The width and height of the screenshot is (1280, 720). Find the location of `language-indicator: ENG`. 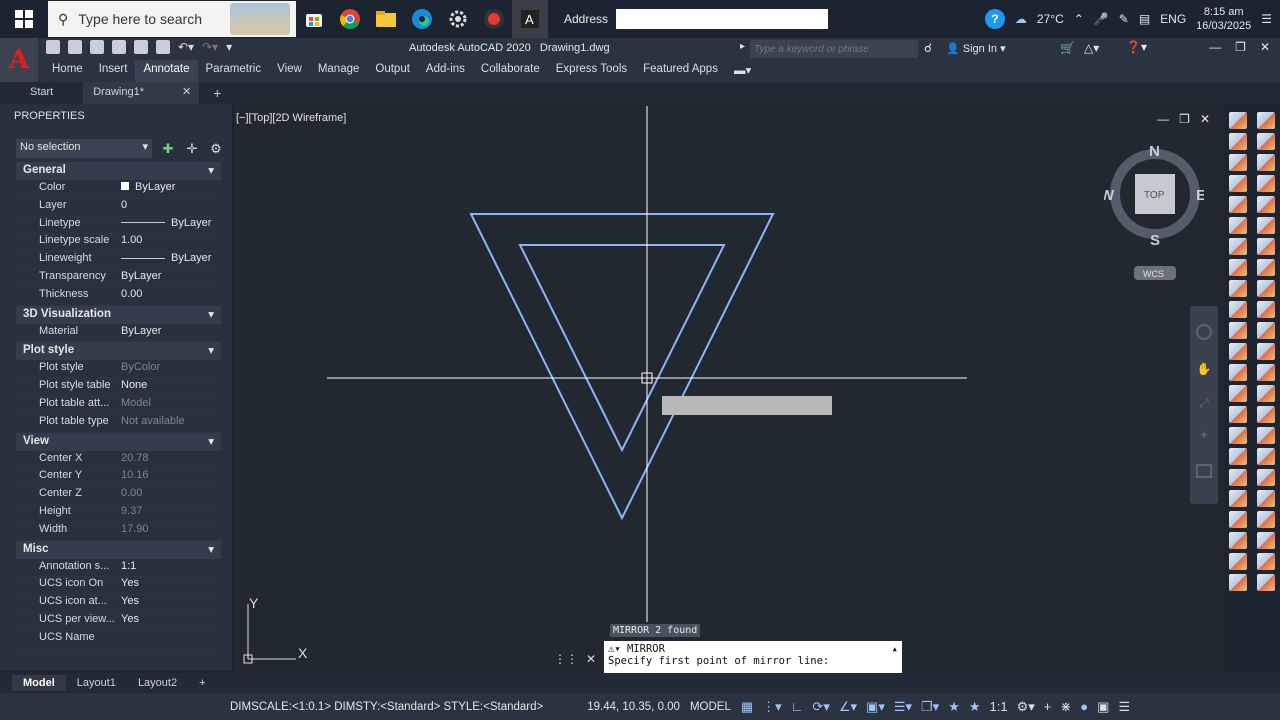

language-indicator: ENG is located at coordinates (1173, 19).